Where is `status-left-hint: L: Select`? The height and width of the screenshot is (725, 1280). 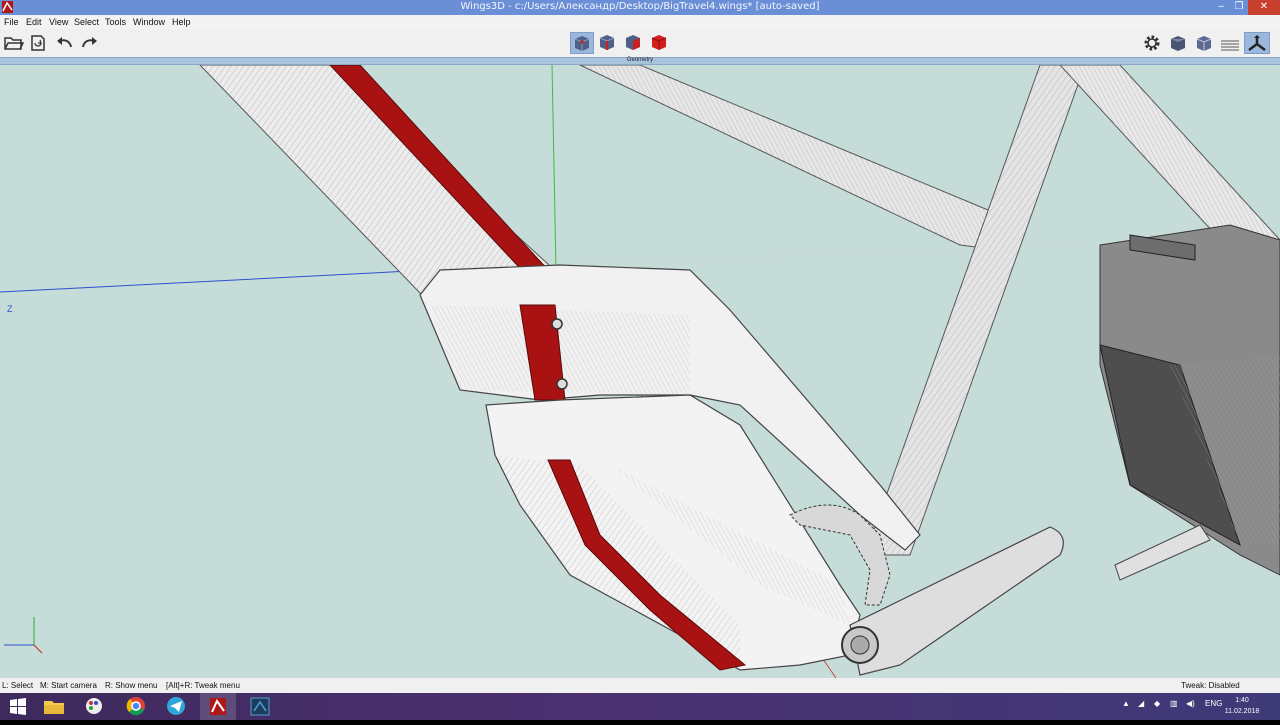
status-left-hint: L: Select is located at coordinates (18, 685).